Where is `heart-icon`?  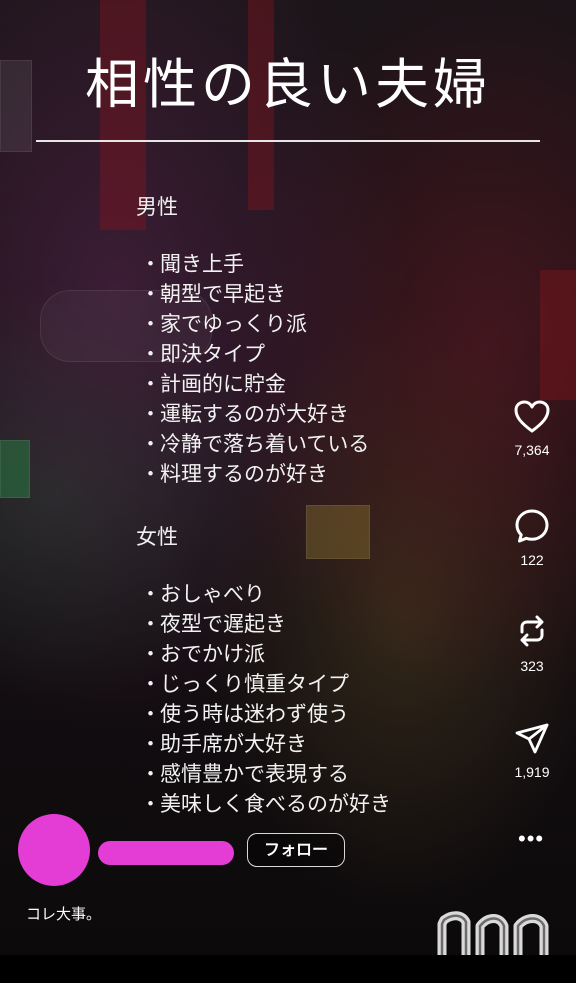 heart-icon is located at coordinates (532, 416).